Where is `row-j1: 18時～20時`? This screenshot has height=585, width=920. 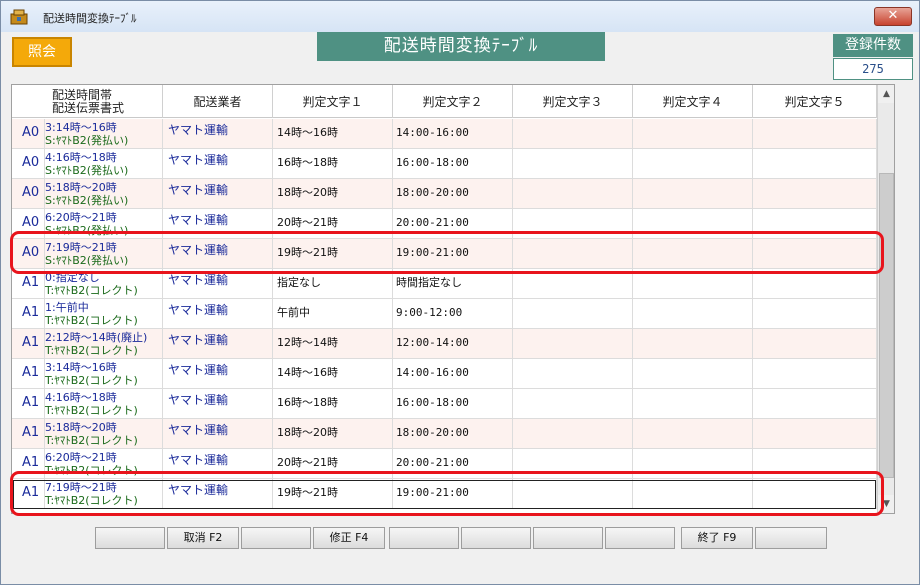
row-j1: 18時～20時 is located at coordinates (333, 194).